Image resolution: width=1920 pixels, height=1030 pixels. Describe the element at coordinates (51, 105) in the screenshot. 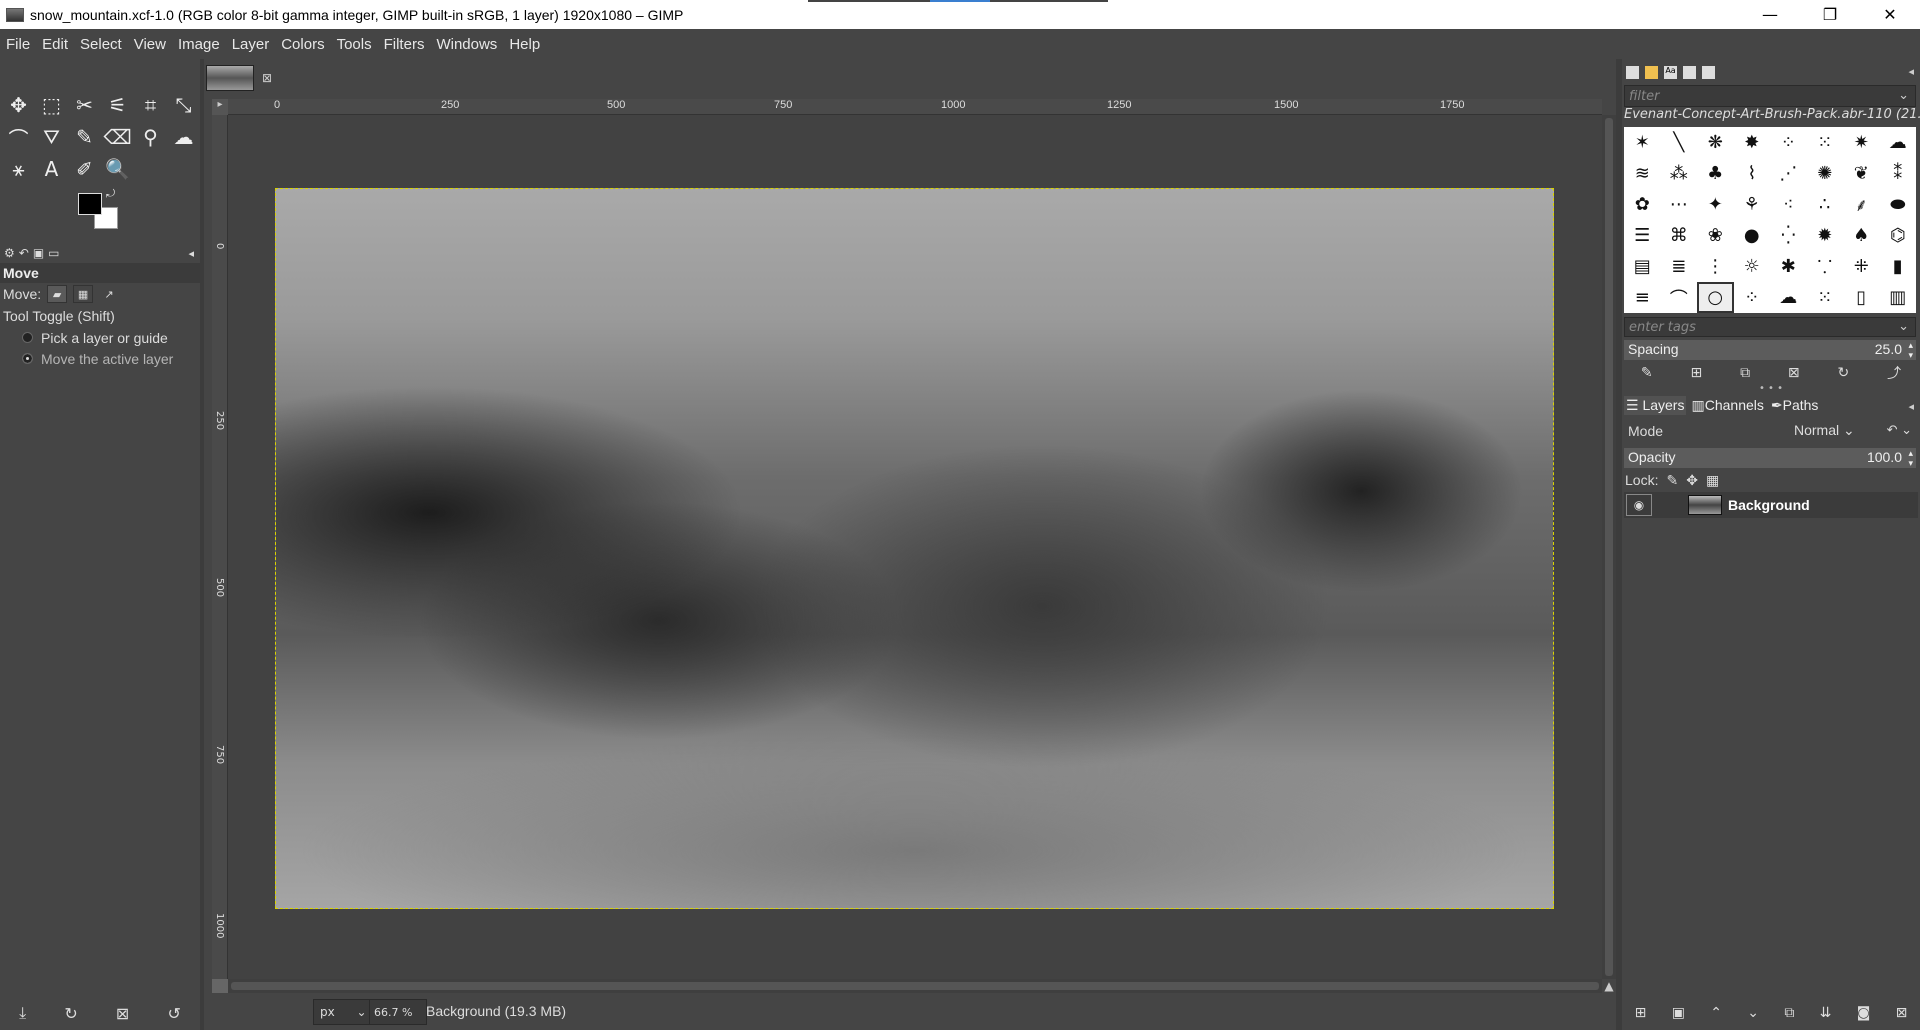

I see `rect-select-icon: ⬚` at that location.